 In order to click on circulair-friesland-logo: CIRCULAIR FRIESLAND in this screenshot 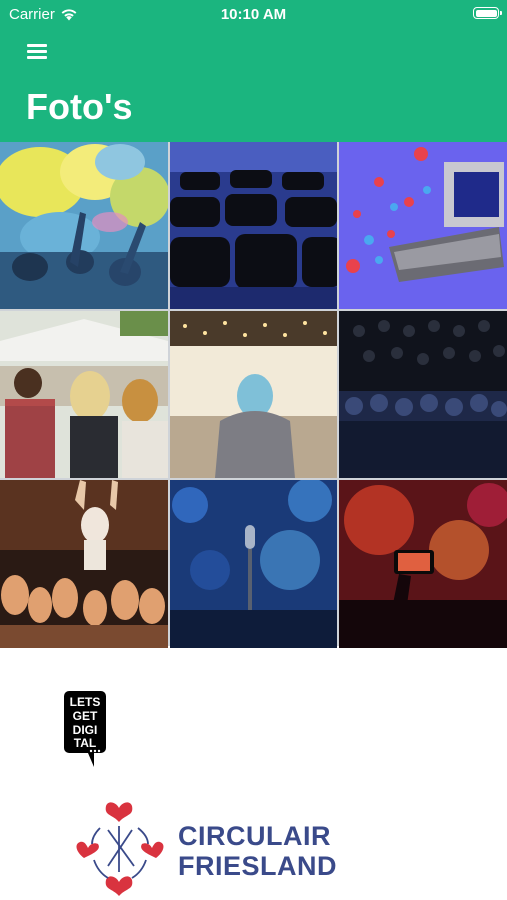, I will do `click(204, 849)`.